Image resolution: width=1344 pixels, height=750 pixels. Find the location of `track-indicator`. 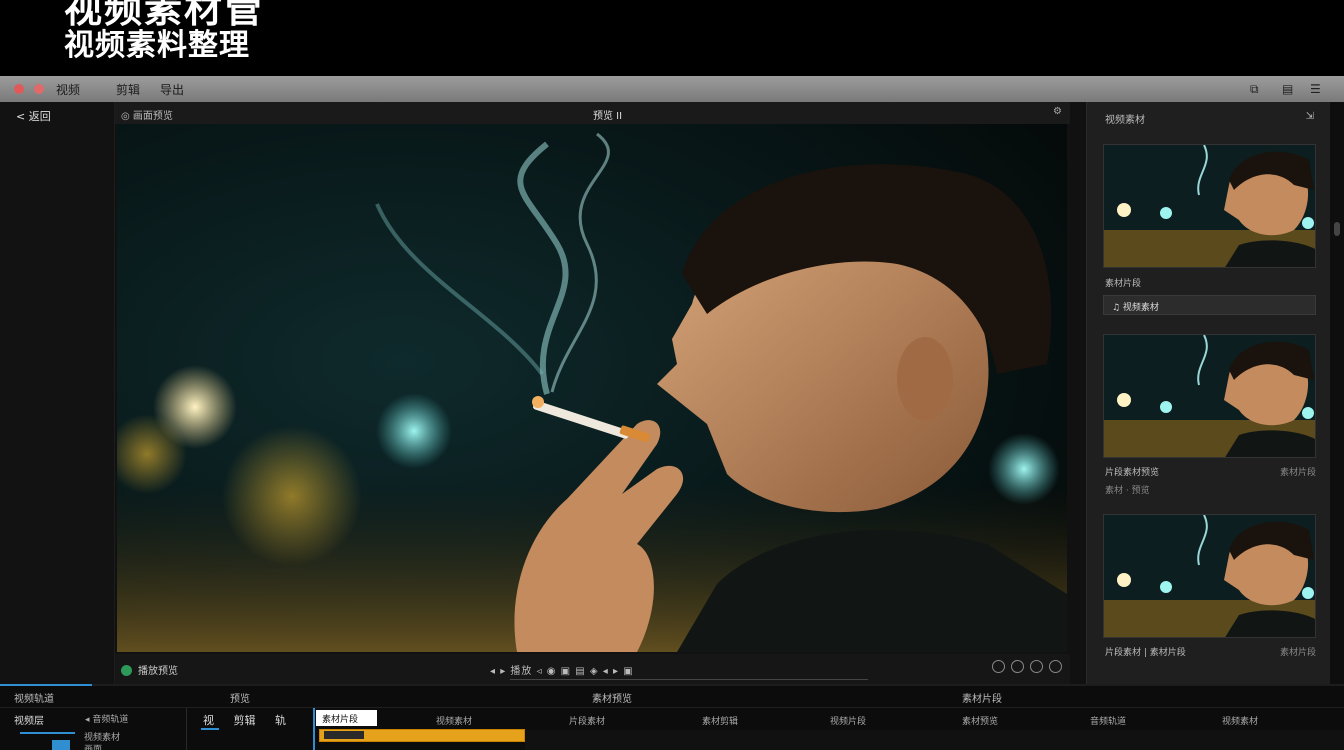

track-indicator is located at coordinates (47, 733).